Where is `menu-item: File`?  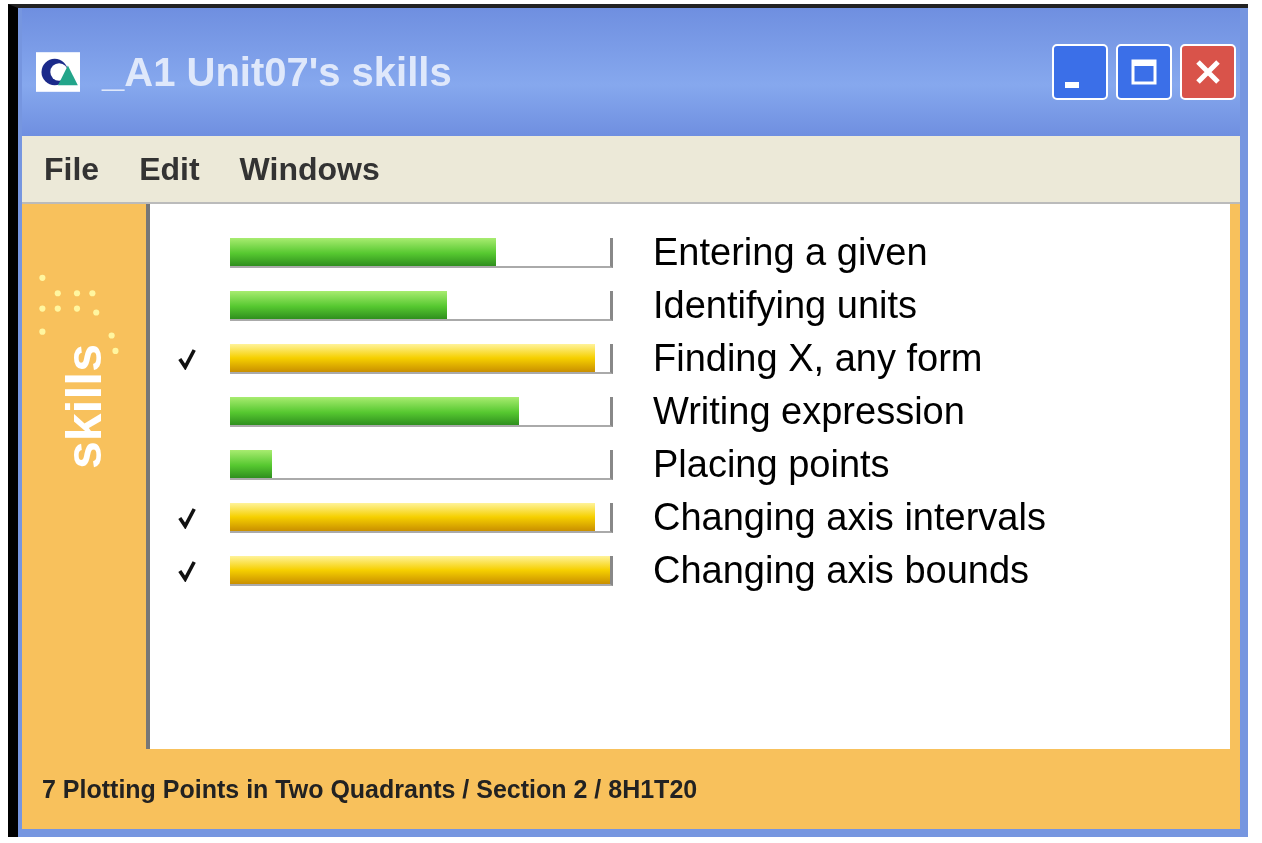
menu-item: File is located at coordinates (72, 169).